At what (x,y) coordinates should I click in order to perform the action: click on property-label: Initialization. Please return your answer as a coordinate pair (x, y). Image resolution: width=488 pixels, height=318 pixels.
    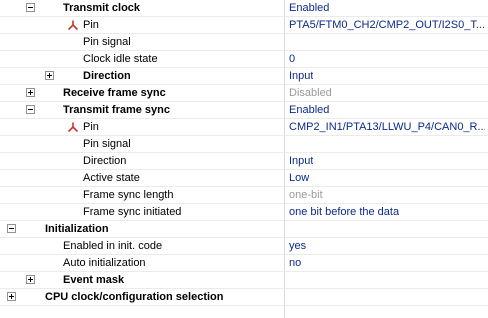
    Looking at the image, I should click on (77, 229).